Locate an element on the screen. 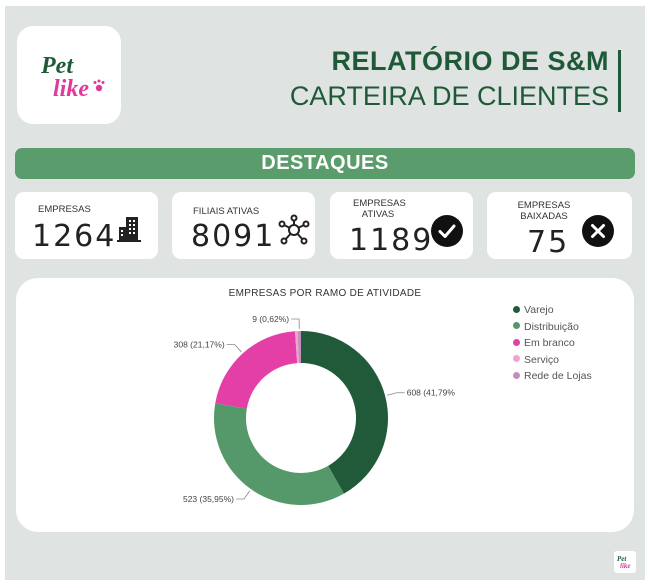  kpi-label: EMPRESAS BAIXADAS is located at coordinates (544, 211).